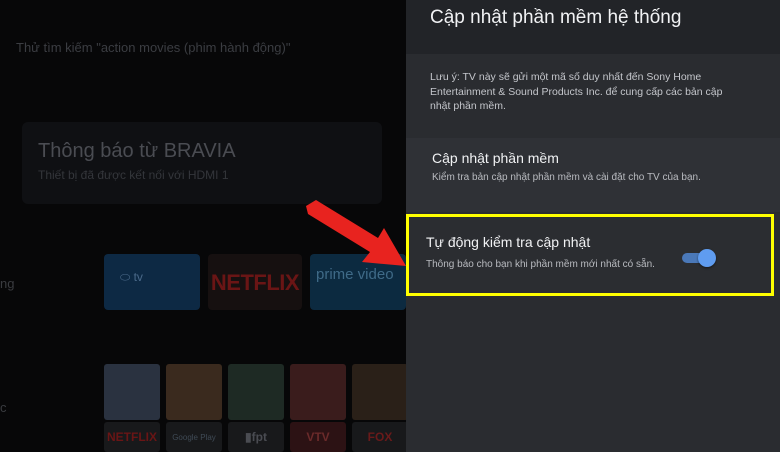 The image size is (780, 452). I want to click on netflix-app-label: NETFLIX, so click(132, 437).